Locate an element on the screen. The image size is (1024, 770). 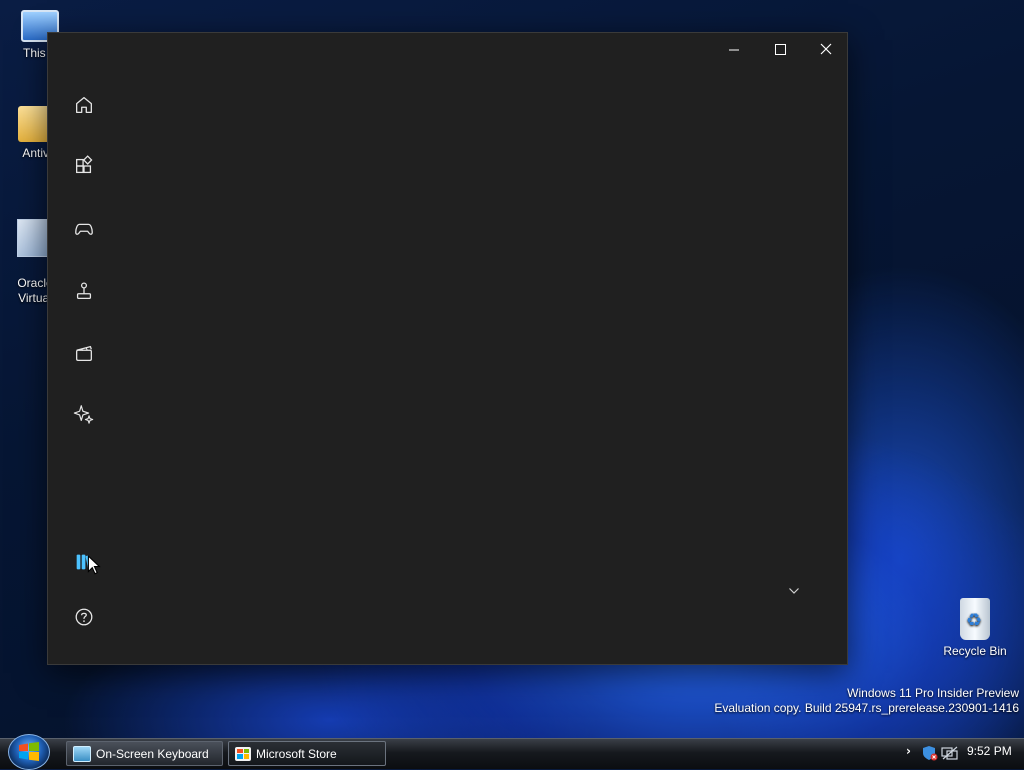
windows-logo-icon is located at coordinates (29, 751).